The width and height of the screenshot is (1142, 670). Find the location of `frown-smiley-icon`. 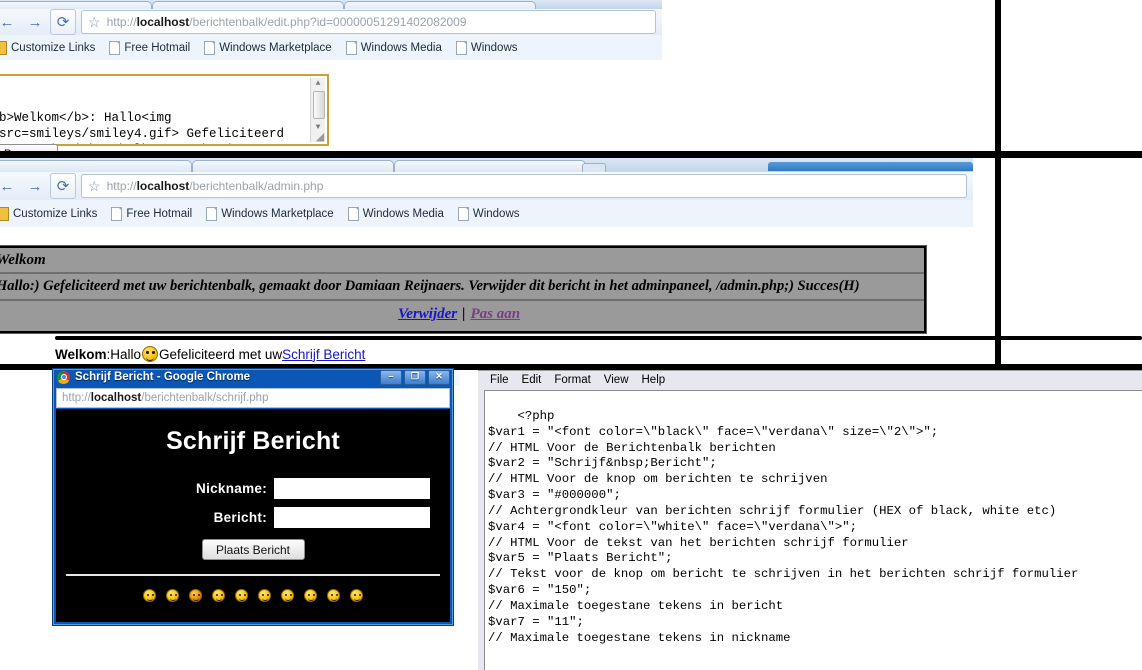

frown-smiley-icon is located at coordinates (310, 595).